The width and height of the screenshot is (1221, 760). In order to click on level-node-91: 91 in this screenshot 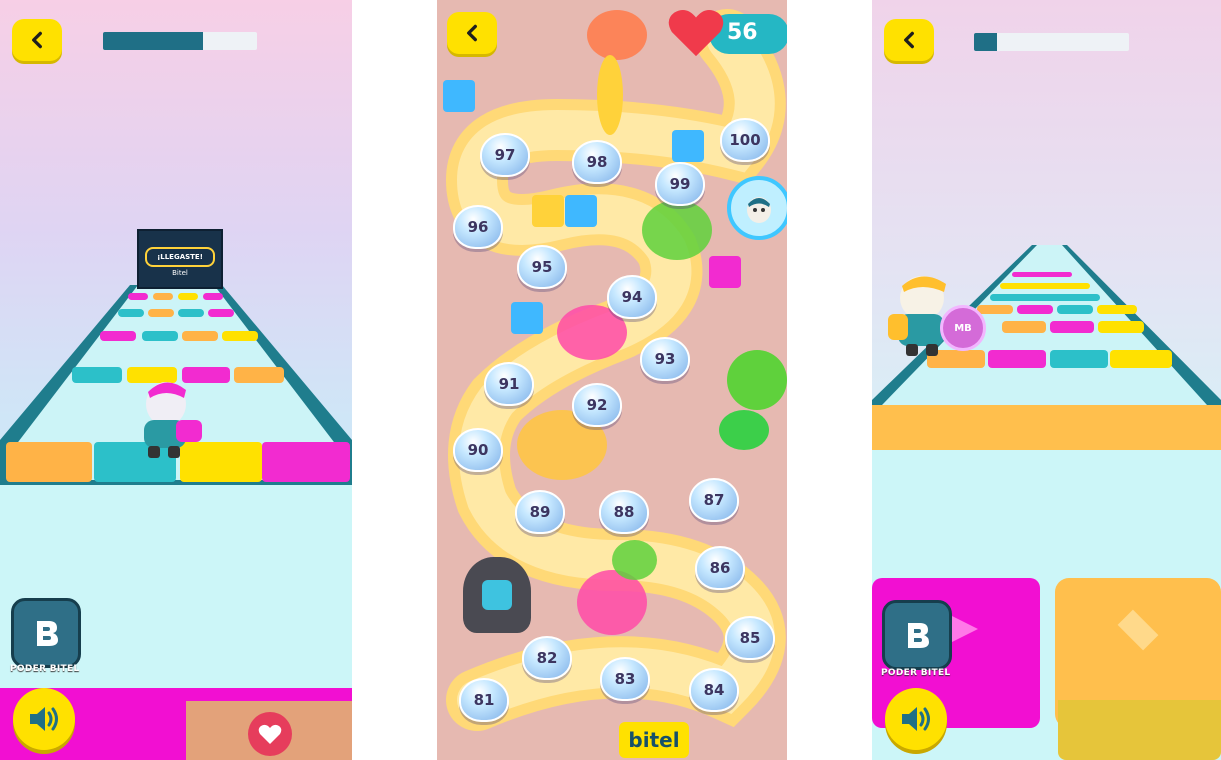, I will do `click(509, 384)`.